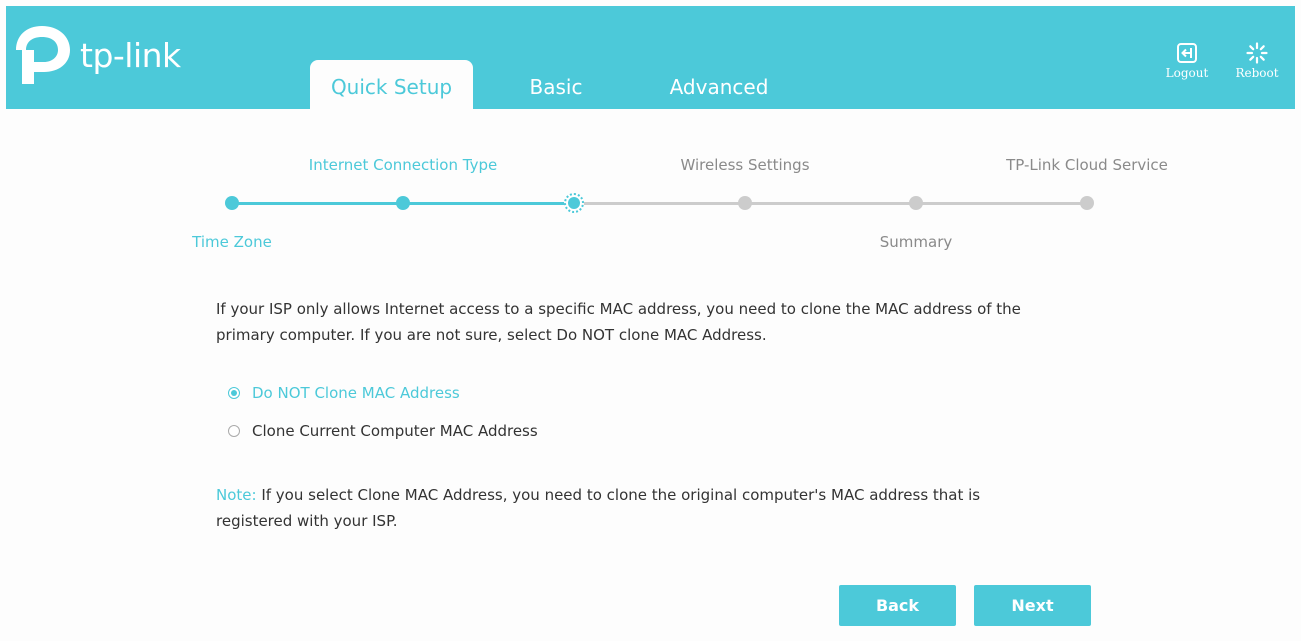  I want to click on brand-name: tp-link, so click(130, 55).